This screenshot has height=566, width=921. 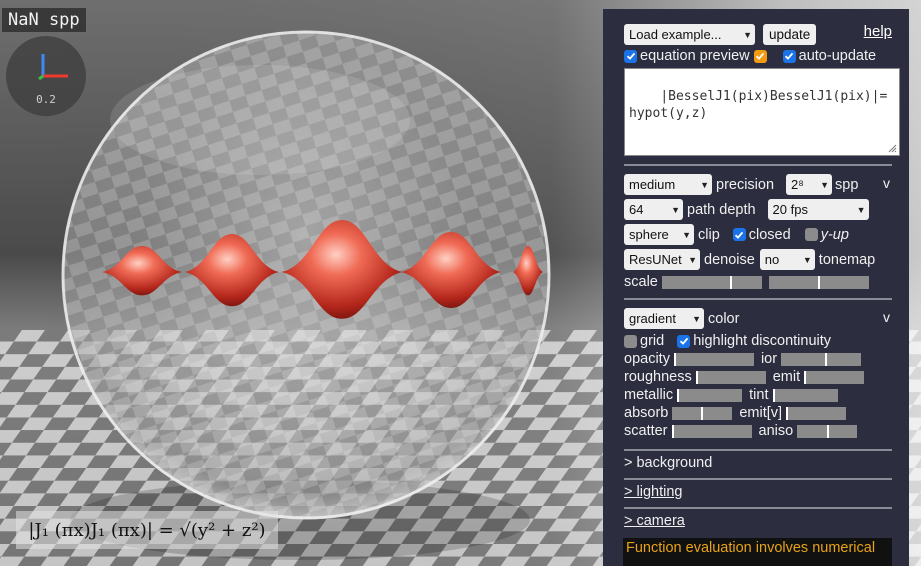 I want to click on clip-label: clip, so click(x=709, y=234).